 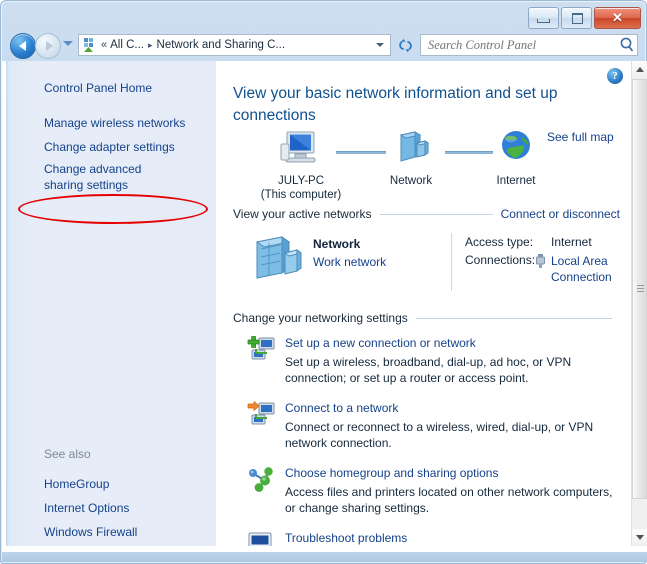 What do you see at coordinates (349, 262) in the screenshot?
I see `active-network-type-link: Work network` at bounding box center [349, 262].